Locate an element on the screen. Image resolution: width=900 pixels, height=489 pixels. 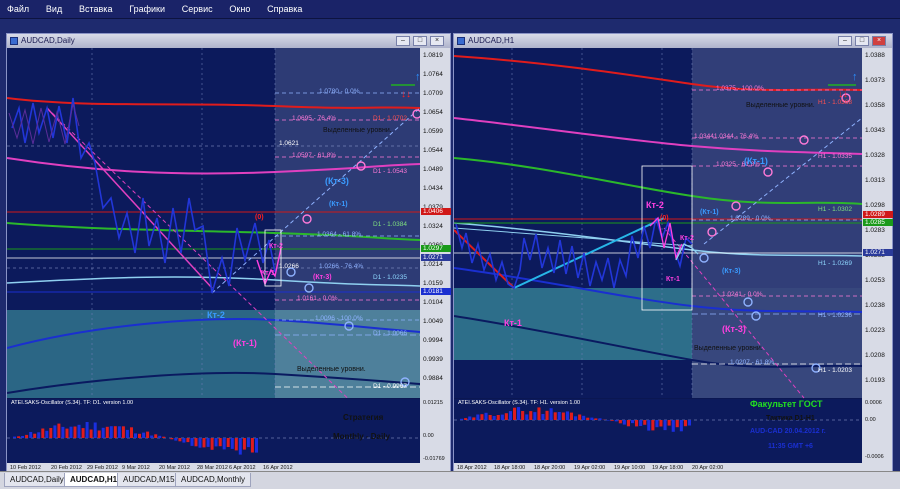
level-label: H1 - 1.0335 is located at coordinates (835, 156).